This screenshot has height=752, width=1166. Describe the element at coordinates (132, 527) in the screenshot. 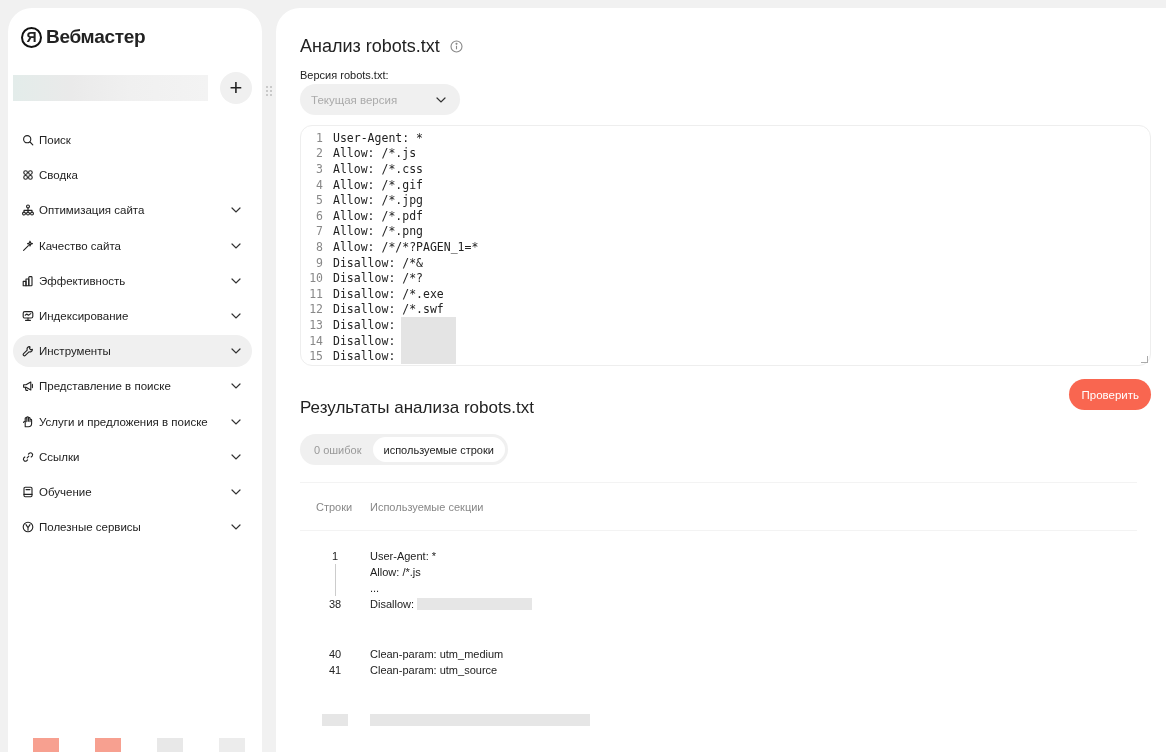

I see `nav-item: Полезные сервисы` at that location.